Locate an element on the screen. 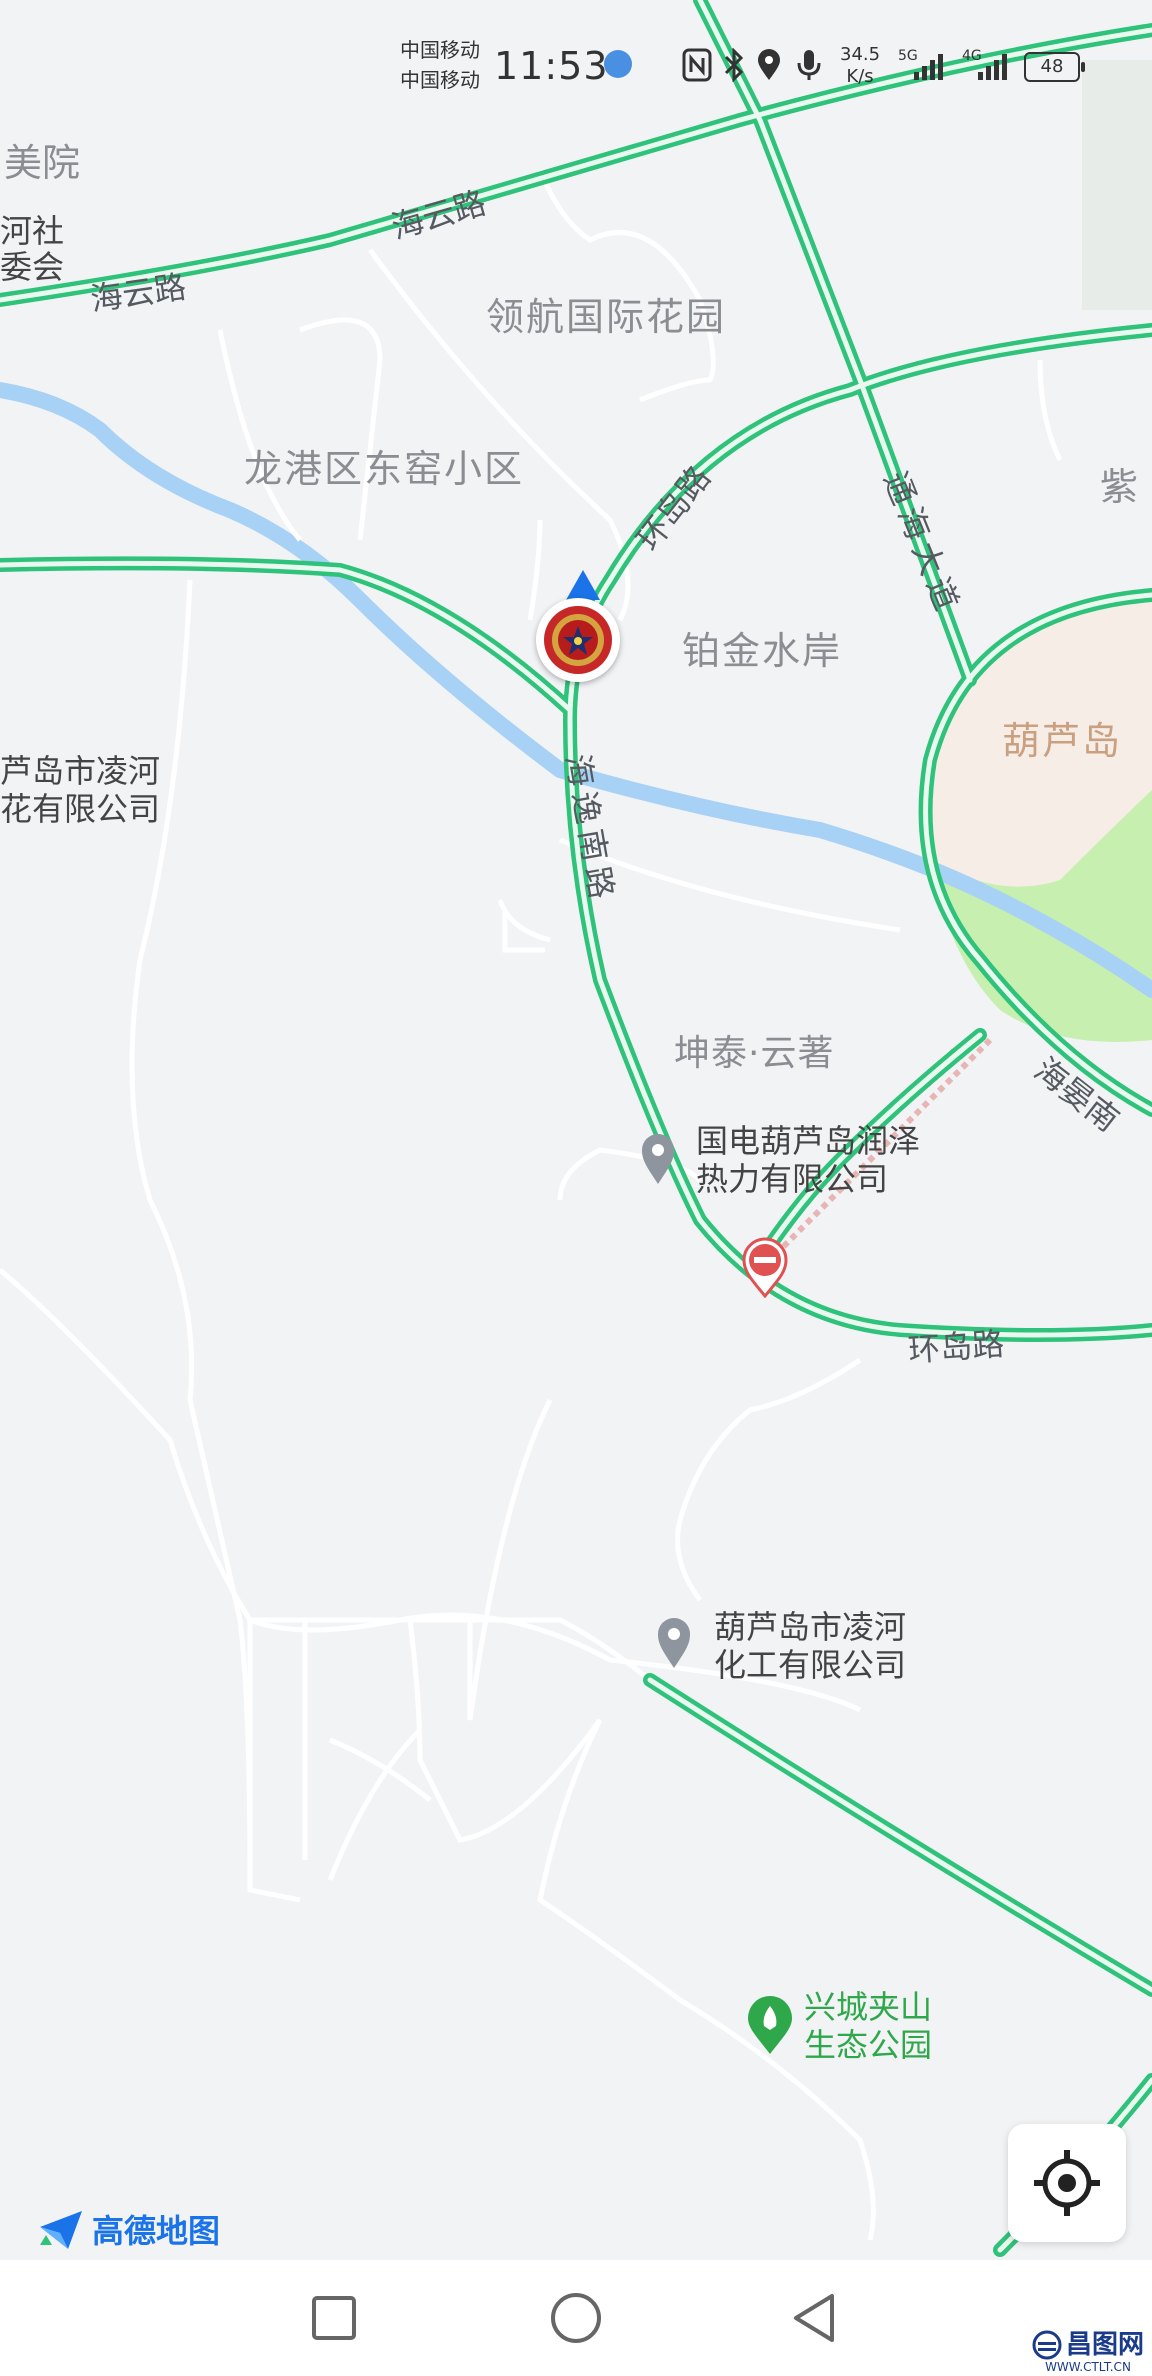  watermark-sub: WWW.CTLT.CN is located at coordinates (1088, 2367).